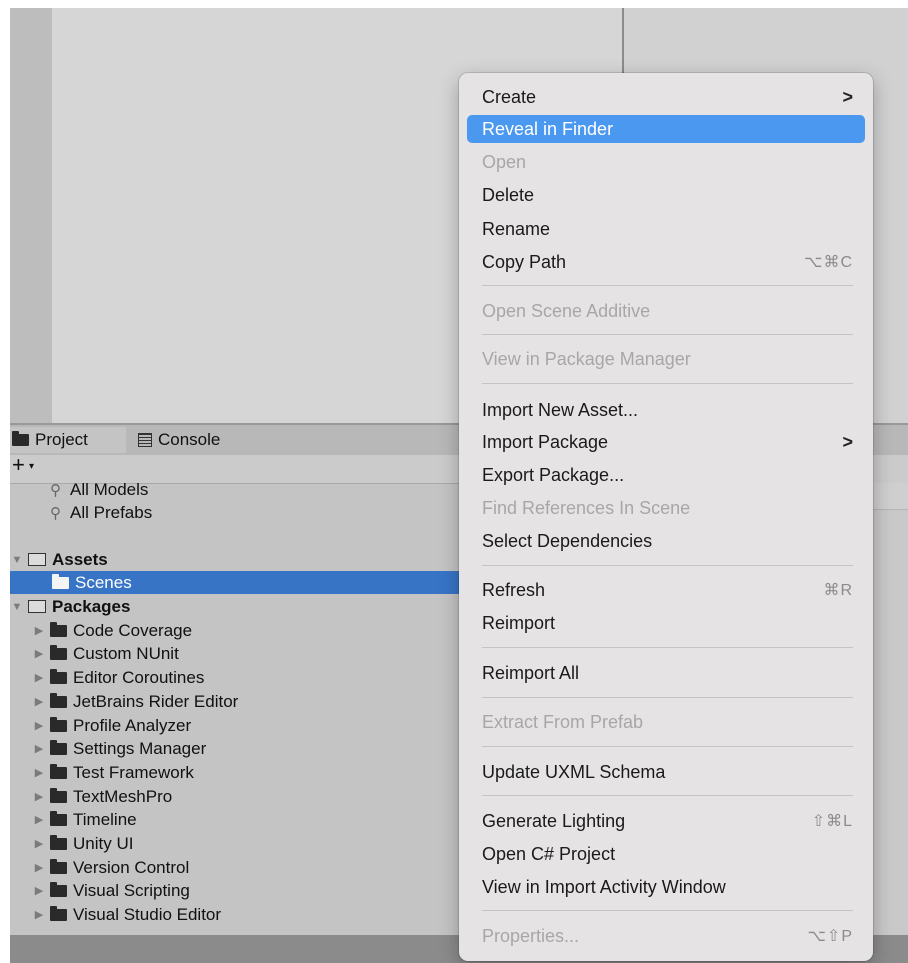  Describe the element at coordinates (37, 606) in the screenshot. I see `open-folder-icon` at that location.